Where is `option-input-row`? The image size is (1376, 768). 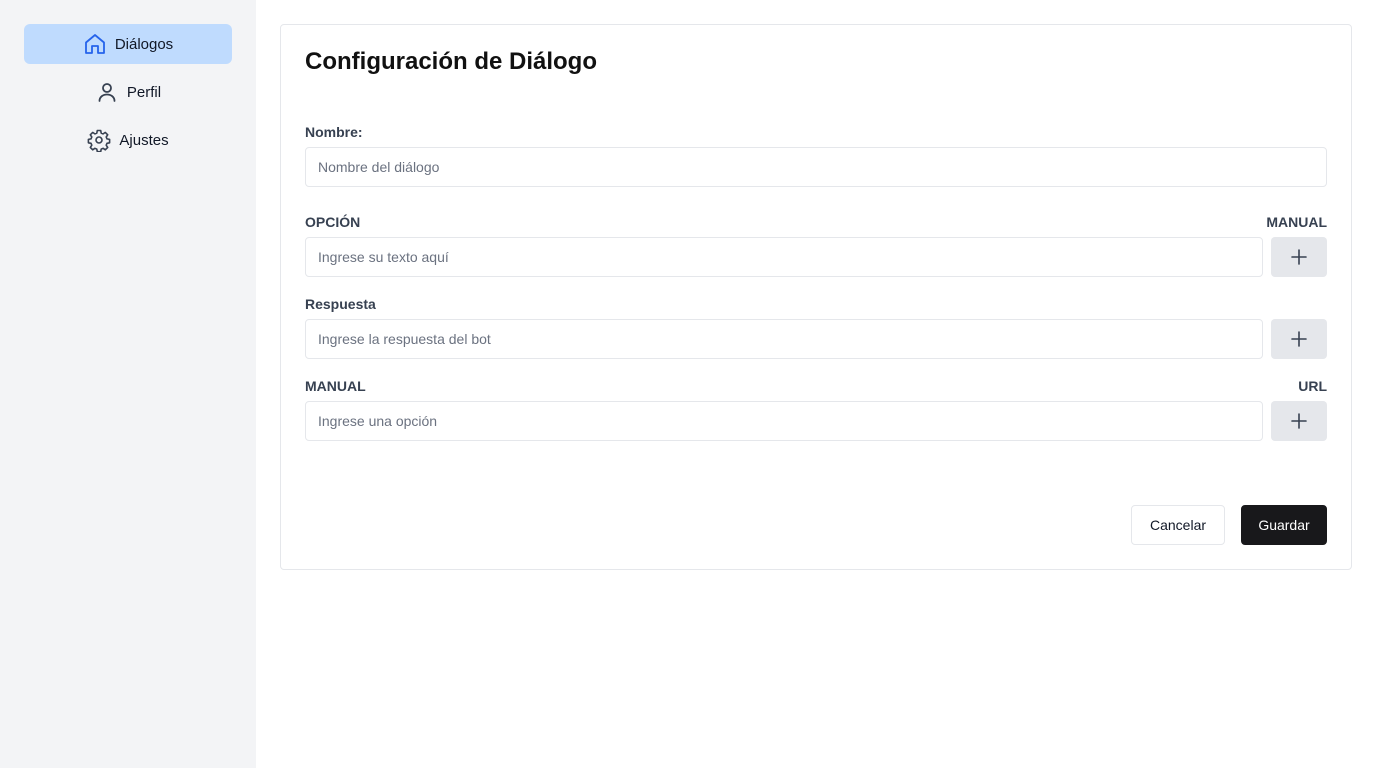
option-input-row is located at coordinates (816, 257).